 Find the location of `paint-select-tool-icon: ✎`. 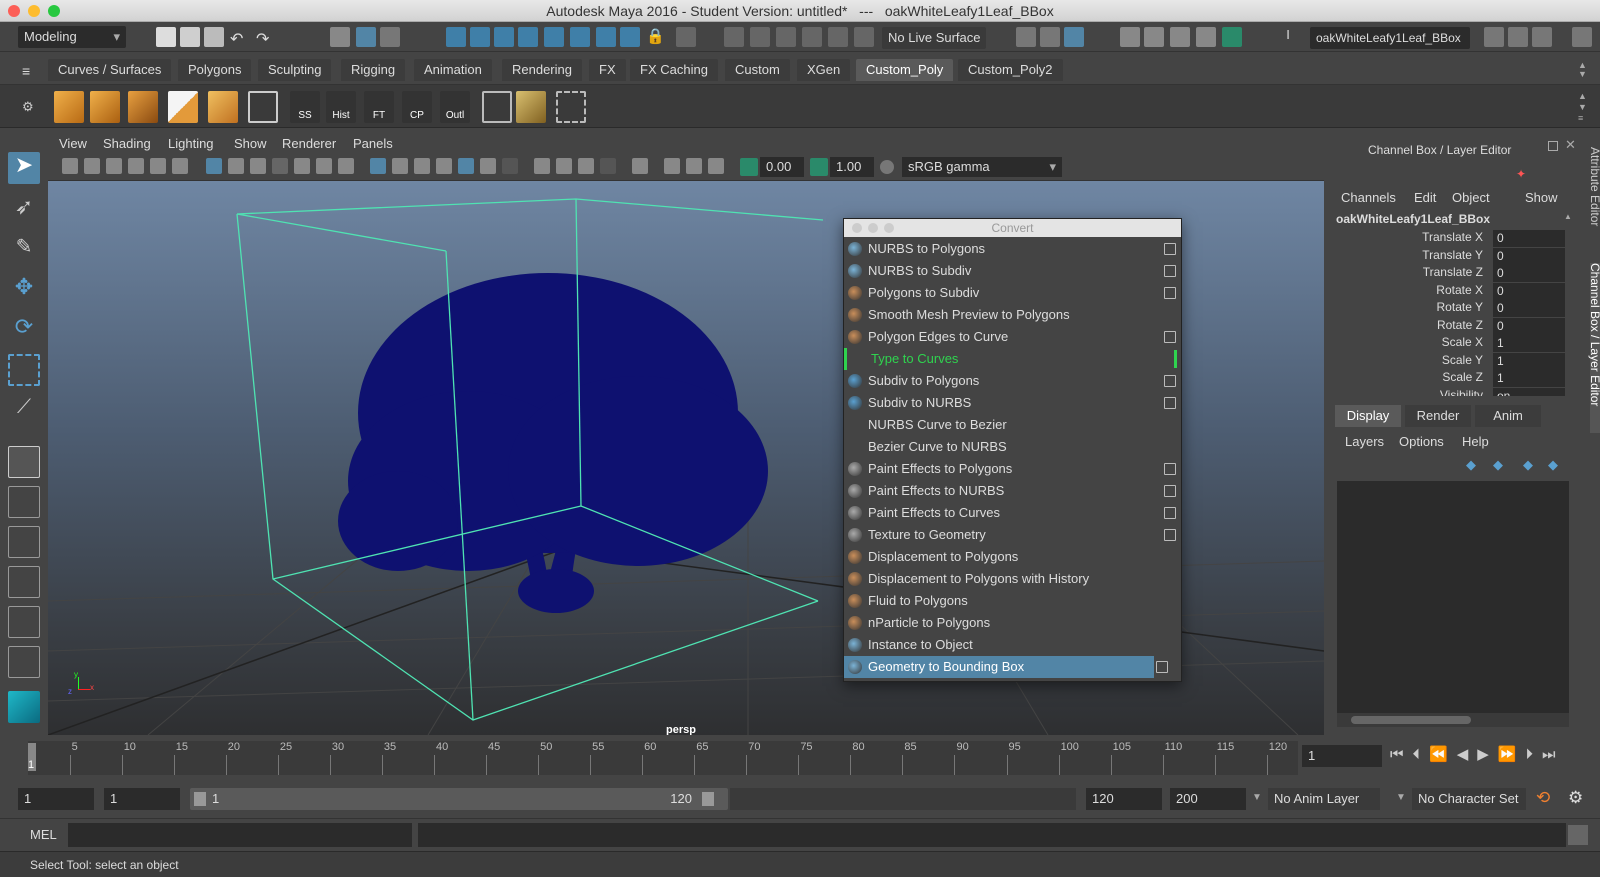

paint-select-tool-icon: ✎ is located at coordinates (24, 250).